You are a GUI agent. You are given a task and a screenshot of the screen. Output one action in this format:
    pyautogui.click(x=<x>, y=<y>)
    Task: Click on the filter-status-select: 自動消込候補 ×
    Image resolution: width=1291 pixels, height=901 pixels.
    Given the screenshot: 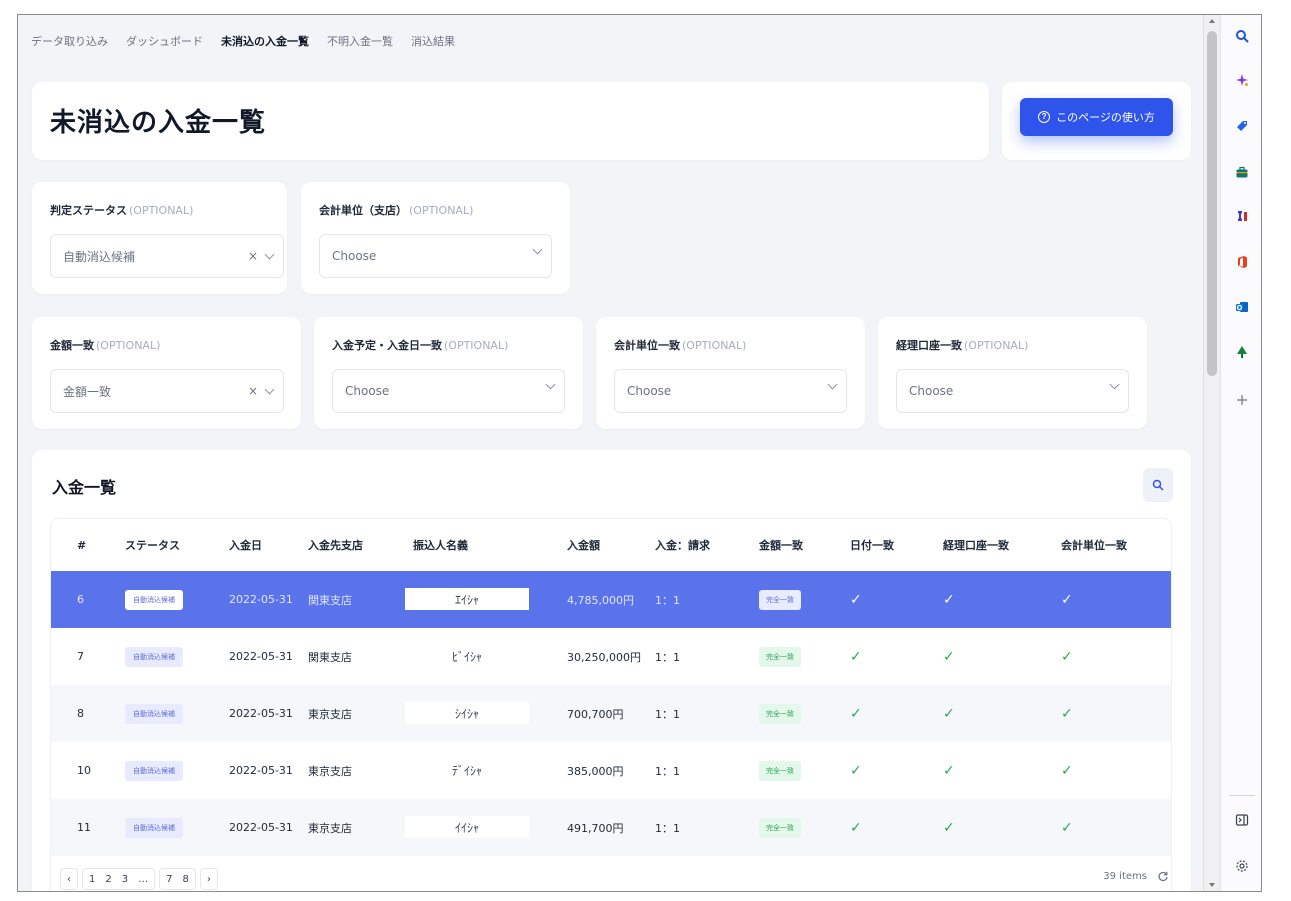 What is the action you would take?
    pyautogui.click(x=167, y=256)
    